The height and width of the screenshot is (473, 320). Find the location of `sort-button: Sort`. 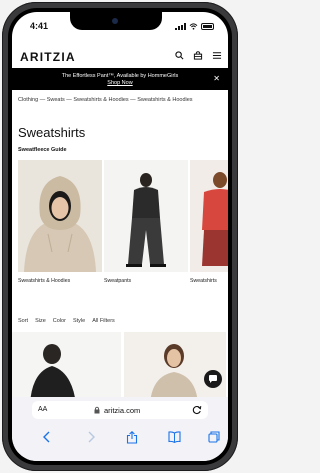

sort-button: Sort is located at coordinates (23, 321).